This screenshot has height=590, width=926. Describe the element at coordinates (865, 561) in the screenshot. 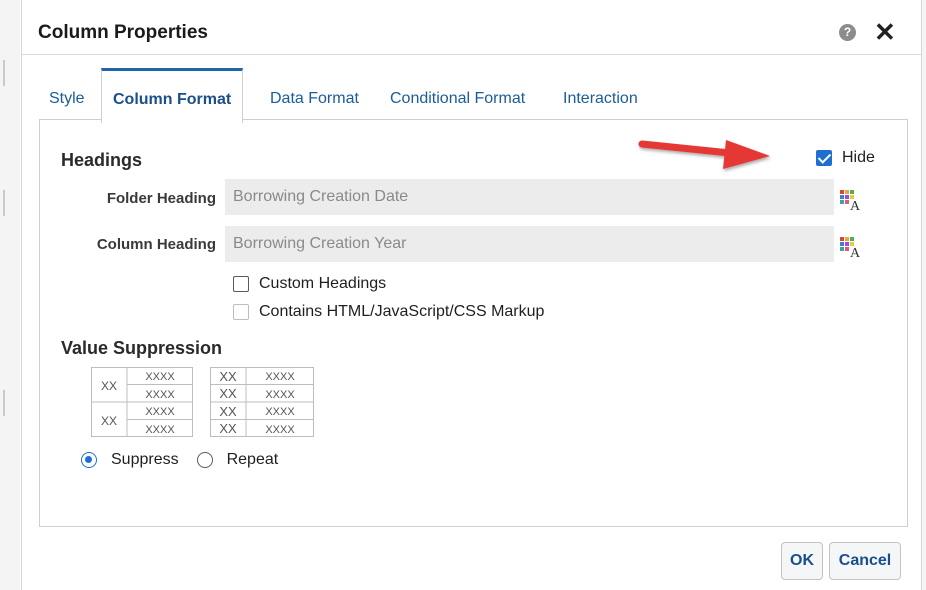

I see `cancel-button: Cancel` at that location.